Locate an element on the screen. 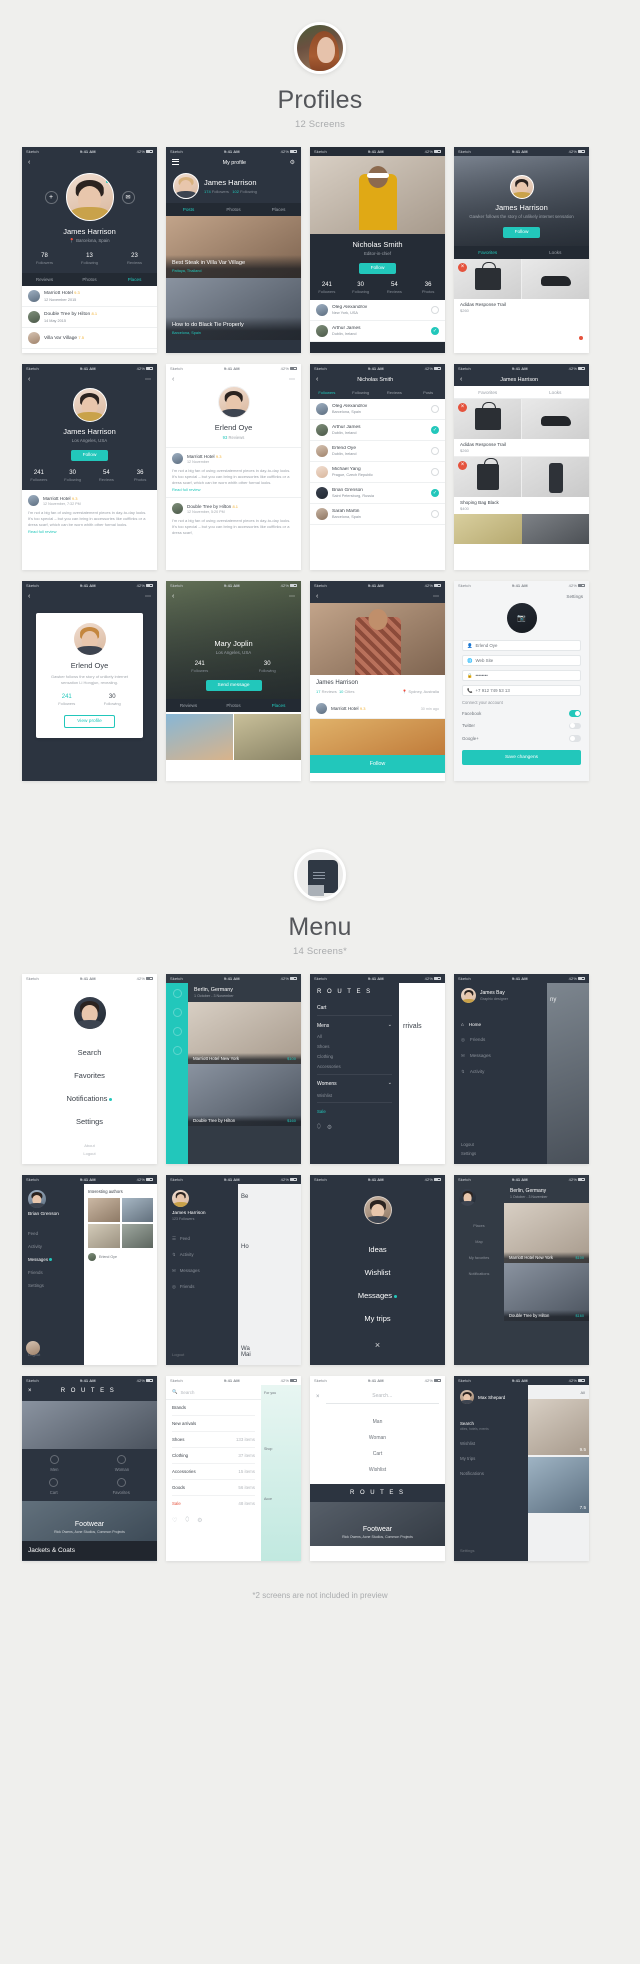 The width and height of the screenshot is (640, 1964). read-more-link: Read full review is located at coordinates (89, 531).